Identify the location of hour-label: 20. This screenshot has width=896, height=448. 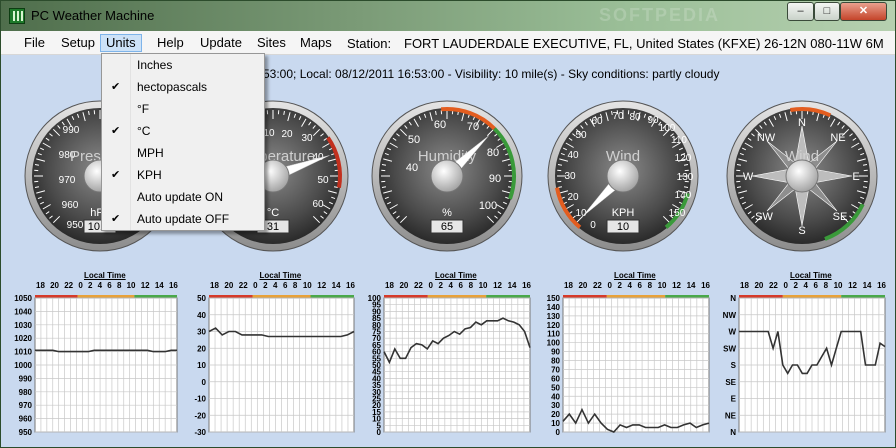
(759, 285).